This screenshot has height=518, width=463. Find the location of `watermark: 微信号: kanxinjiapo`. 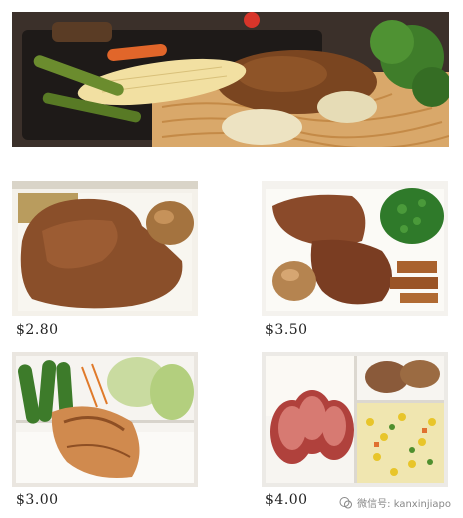

watermark: 微信号: kanxinjiapo is located at coordinates (395, 502).